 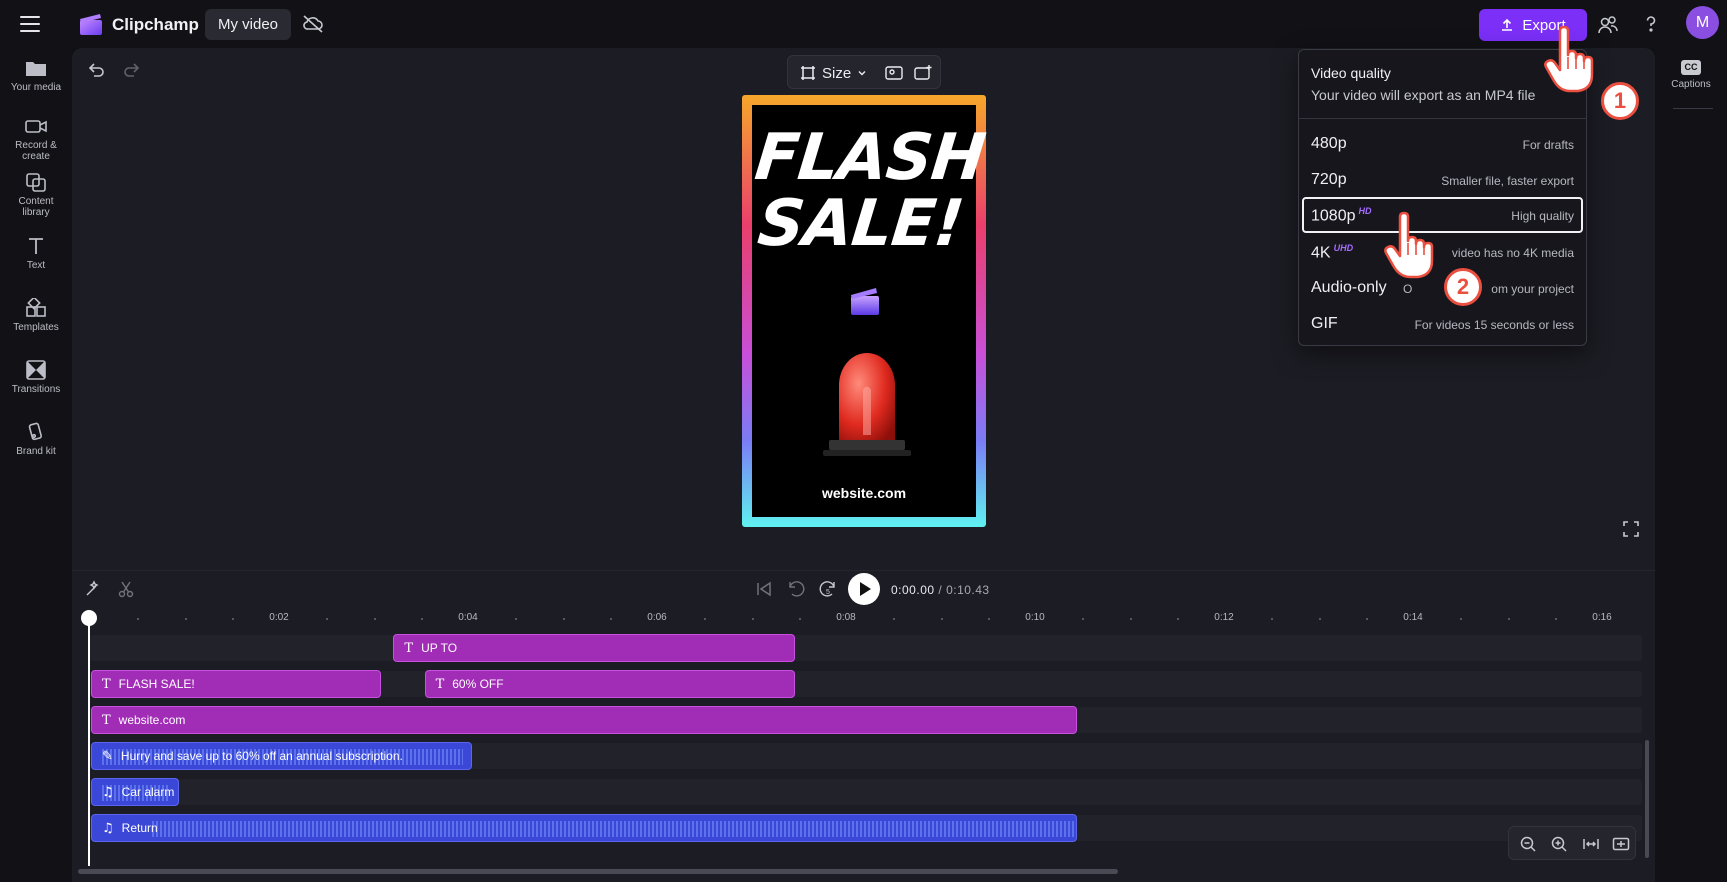 What do you see at coordinates (1559, 844) in the screenshot?
I see `zoom-in-icon` at bounding box center [1559, 844].